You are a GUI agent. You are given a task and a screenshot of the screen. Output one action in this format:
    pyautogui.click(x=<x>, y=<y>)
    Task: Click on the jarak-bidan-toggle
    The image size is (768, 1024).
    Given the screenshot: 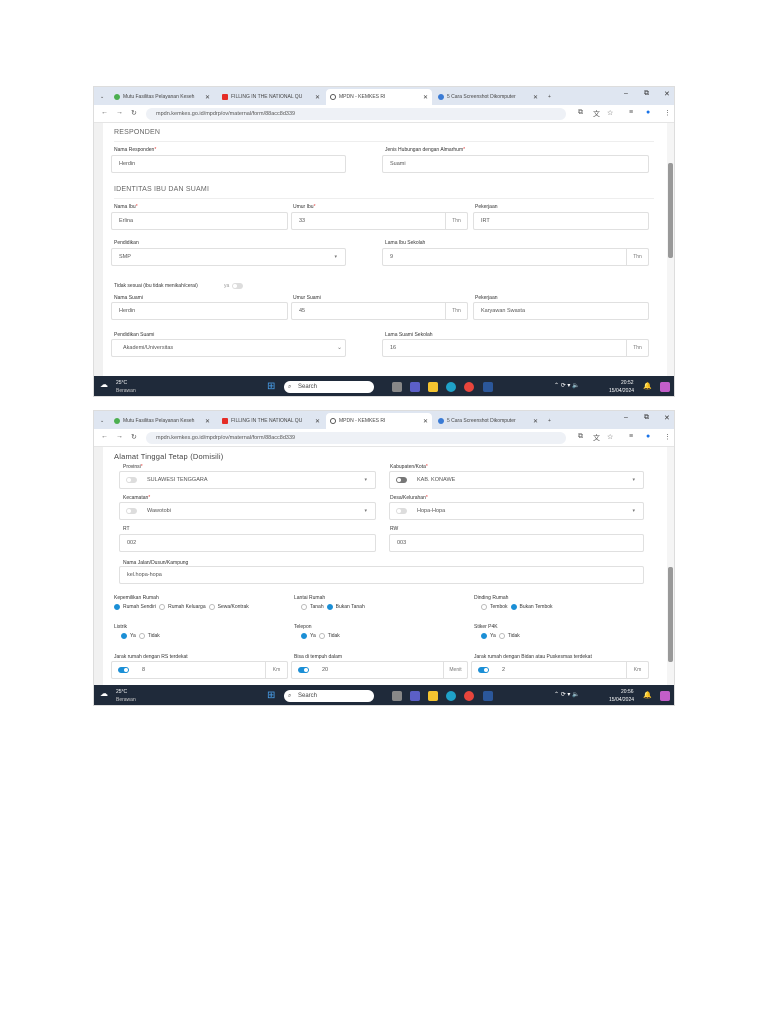 What is the action you would take?
    pyautogui.click(x=483, y=670)
    